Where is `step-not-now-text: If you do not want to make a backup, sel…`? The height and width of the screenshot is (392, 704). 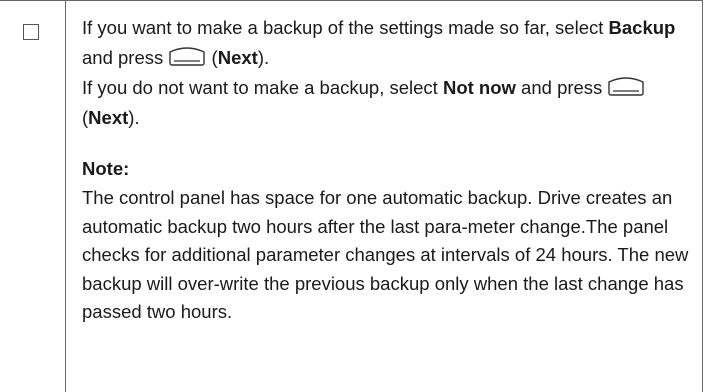 step-not-now-text: If you do not want to make a backup, sel… is located at coordinates (262, 87).